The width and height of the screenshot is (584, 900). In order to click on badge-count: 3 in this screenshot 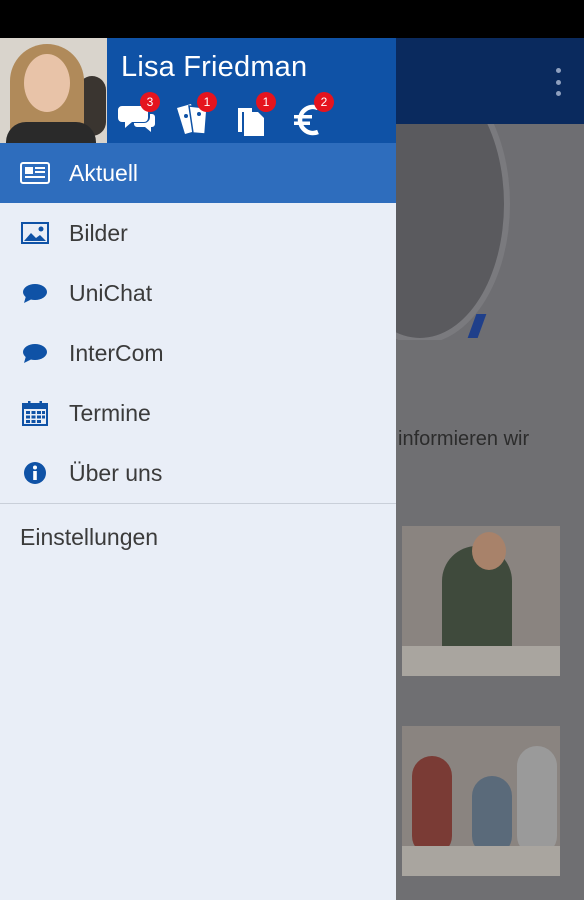, I will do `click(150, 102)`.